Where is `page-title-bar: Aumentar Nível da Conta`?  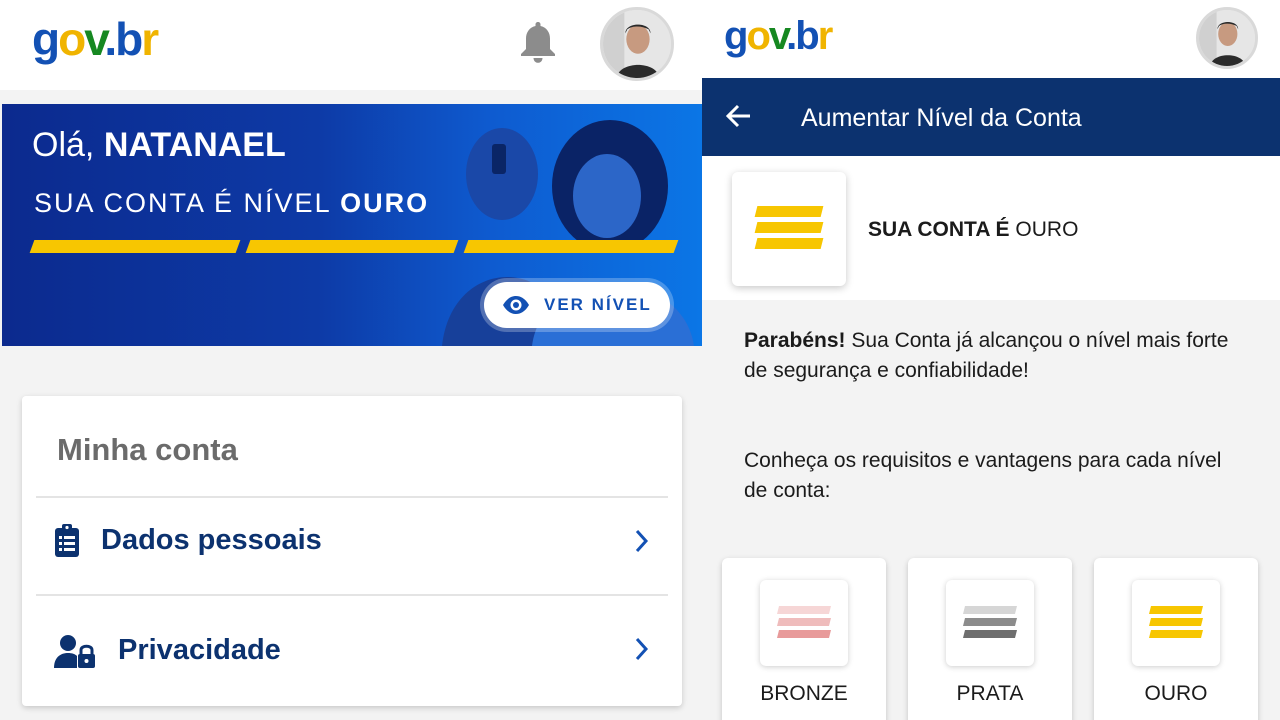
page-title-bar: Aumentar Nível da Conta is located at coordinates (991, 117).